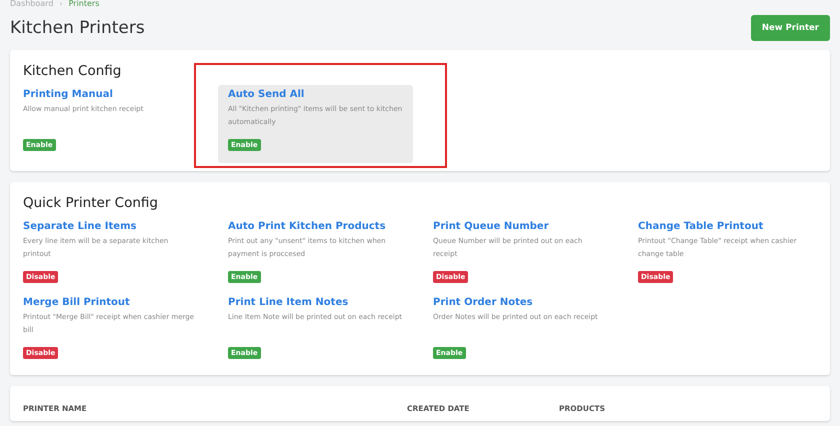  Describe the element at coordinates (84, 5) in the screenshot. I see `breadcrumb-link: Printers` at that location.